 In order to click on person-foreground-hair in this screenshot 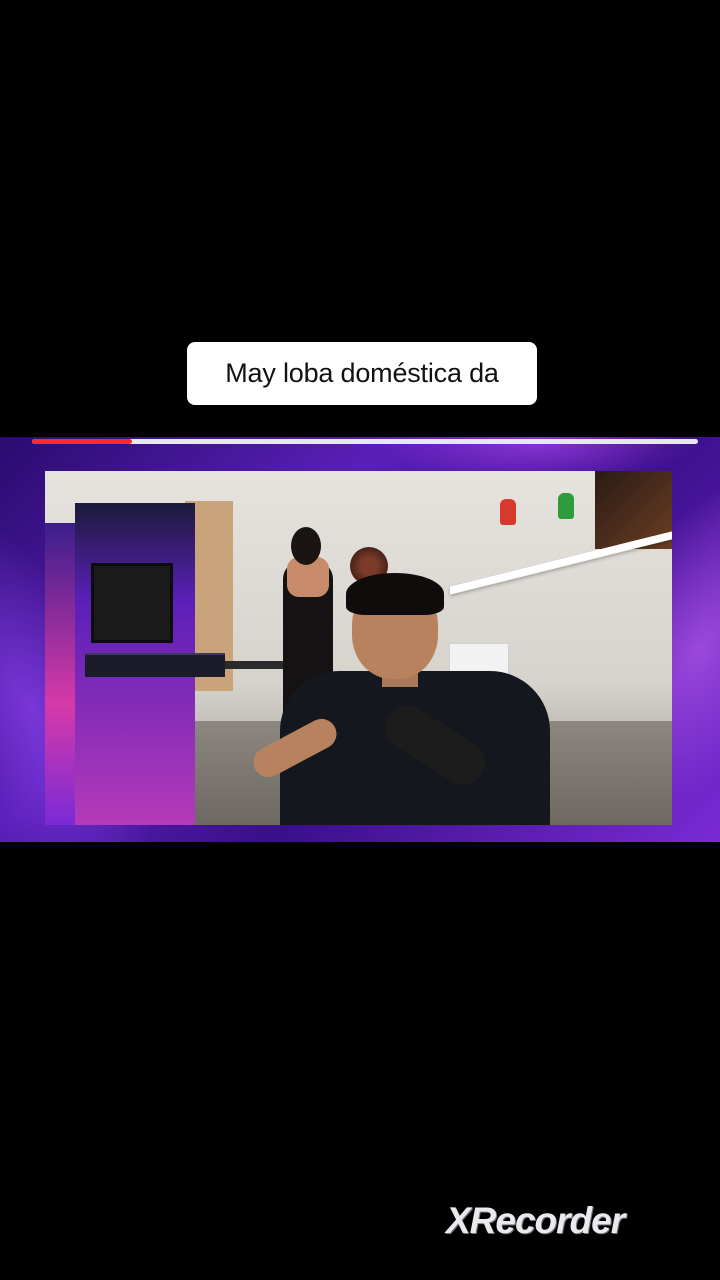, I will do `click(395, 594)`.